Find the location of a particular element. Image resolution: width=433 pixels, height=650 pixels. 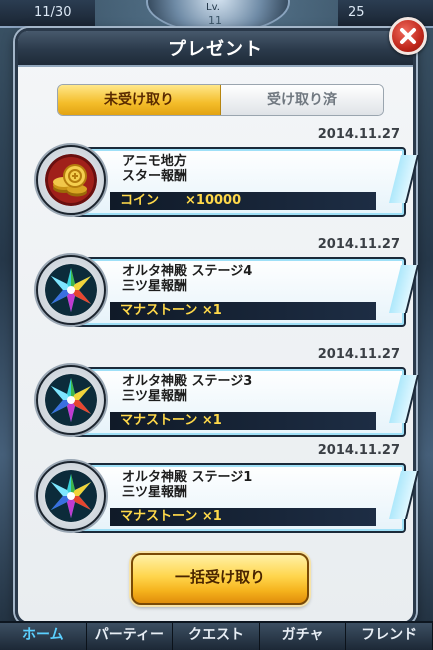

present-card: オルタ神殿 ステージ3 三ツ星報酬 マナストーン ×1 is located at coordinates (239, 402).